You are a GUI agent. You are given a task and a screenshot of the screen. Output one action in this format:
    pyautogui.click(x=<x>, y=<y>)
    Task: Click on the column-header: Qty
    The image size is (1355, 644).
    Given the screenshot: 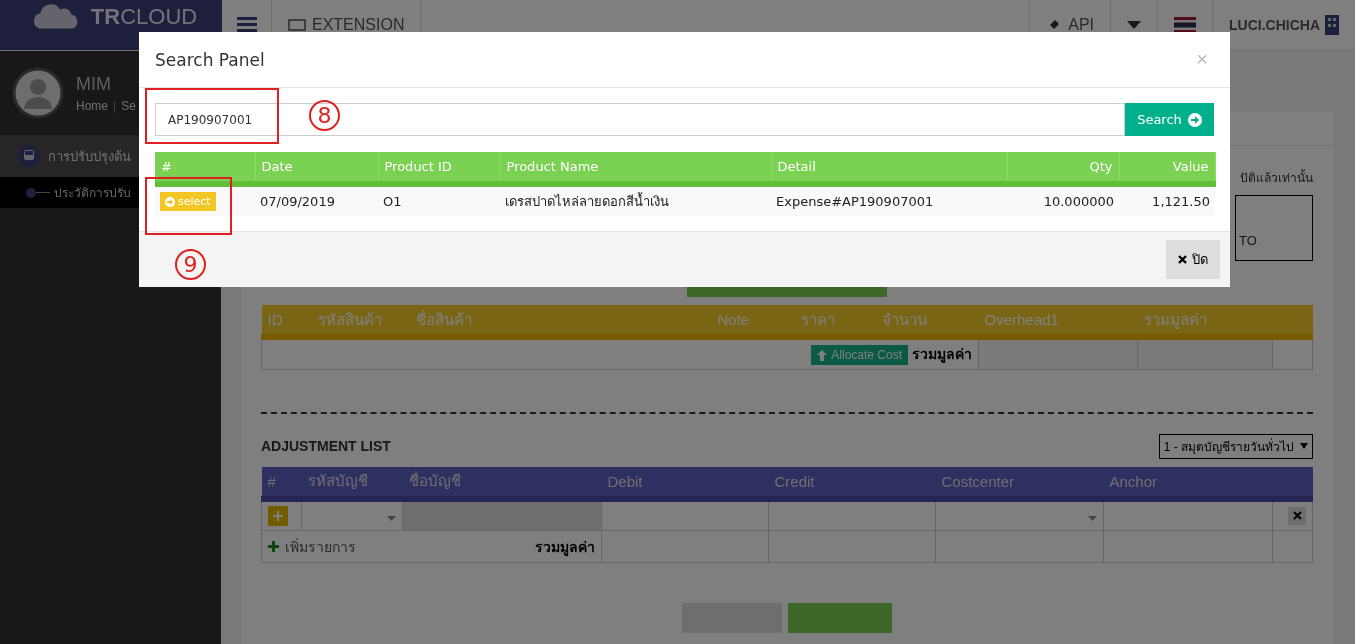 What is the action you would take?
    pyautogui.click(x=1063, y=168)
    